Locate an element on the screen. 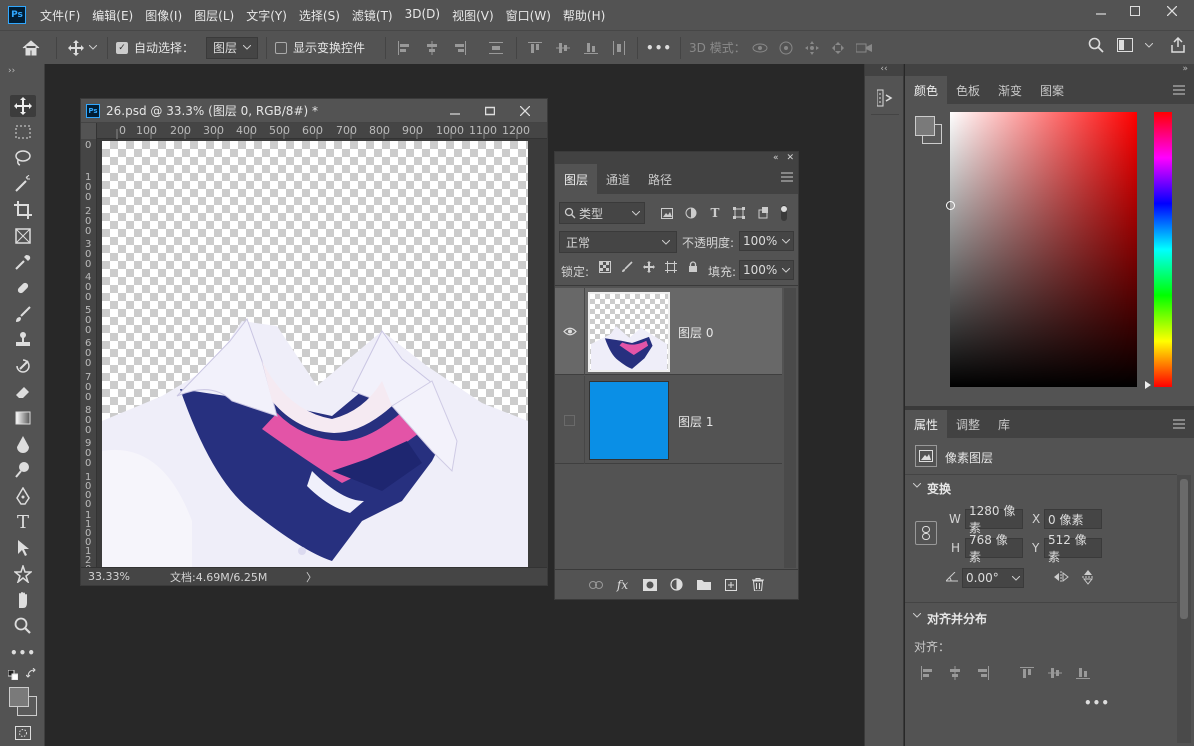 The height and width of the screenshot is (746, 1194). height-input: 768 像素 is located at coordinates (994, 548).